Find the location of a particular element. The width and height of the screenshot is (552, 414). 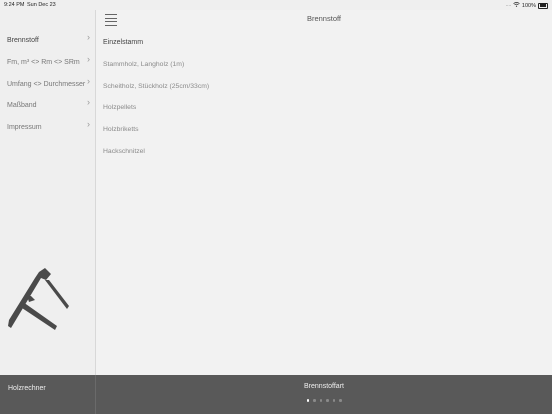

sidebar-item-label: Brennstoff is located at coordinates (23, 40).